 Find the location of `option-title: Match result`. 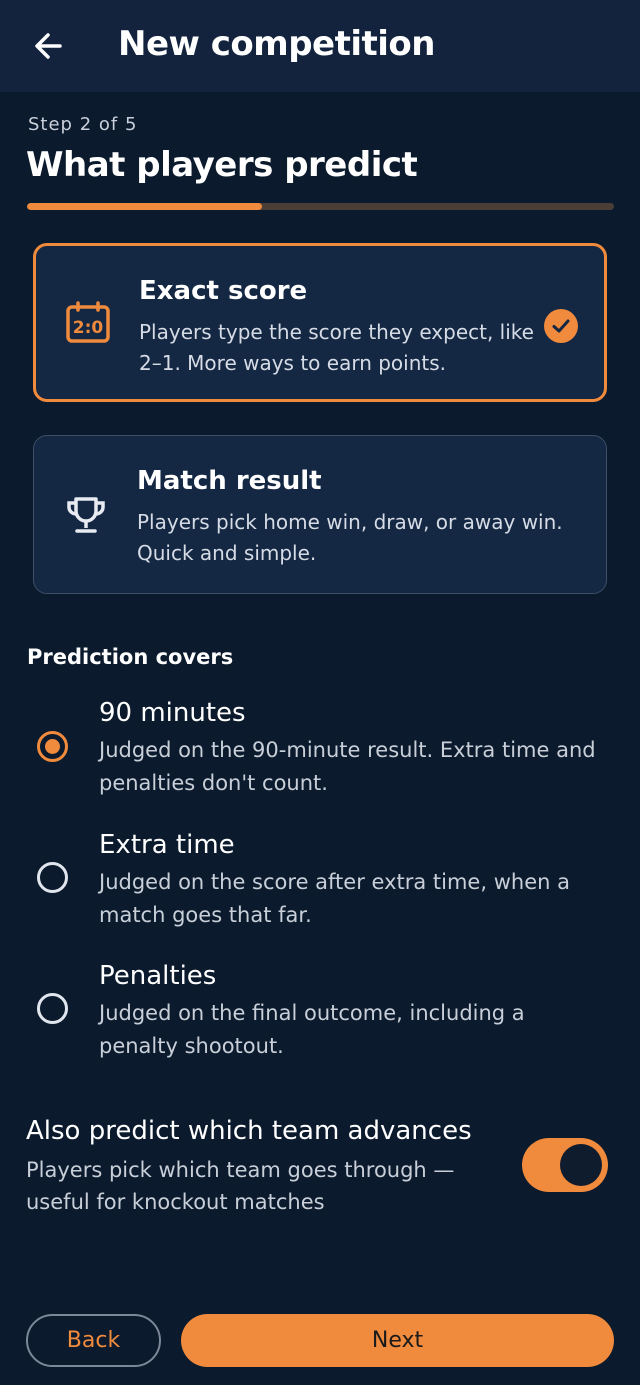

option-title: Match result is located at coordinates (229, 481).